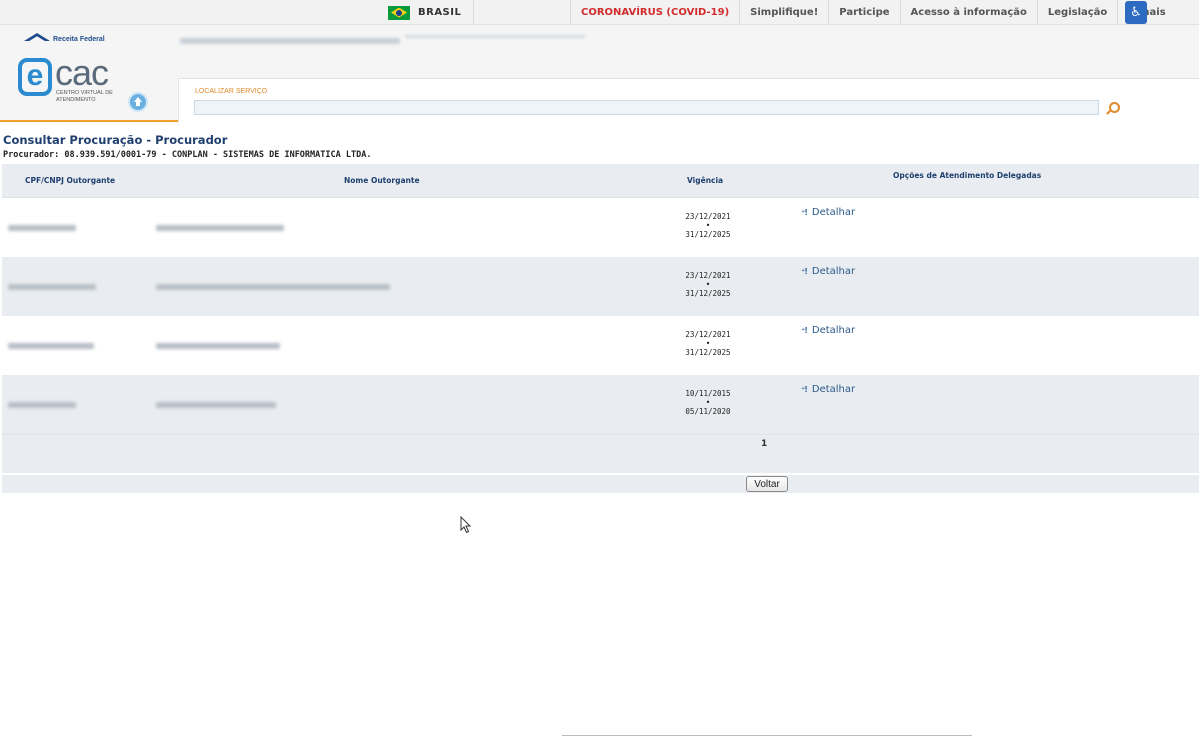 The height and width of the screenshot is (739, 1199). Describe the element at coordinates (764, 444) in the screenshot. I see `page-number: 1` at that location.